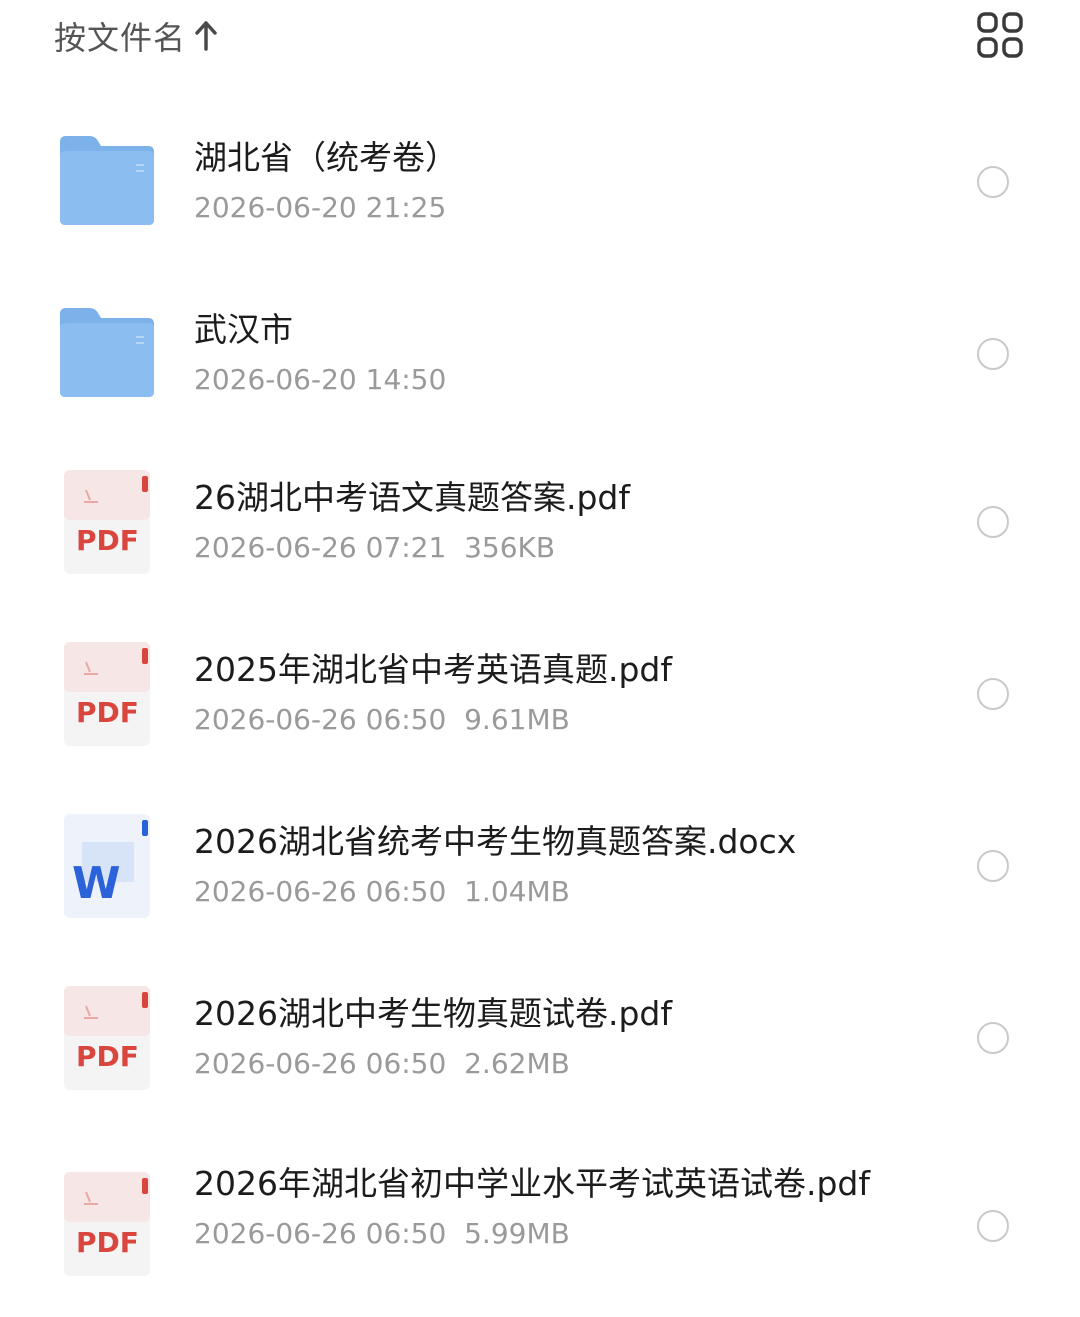 The width and height of the screenshot is (1080, 1317). I want to click on arrow-up-icon, so click(206, 36).